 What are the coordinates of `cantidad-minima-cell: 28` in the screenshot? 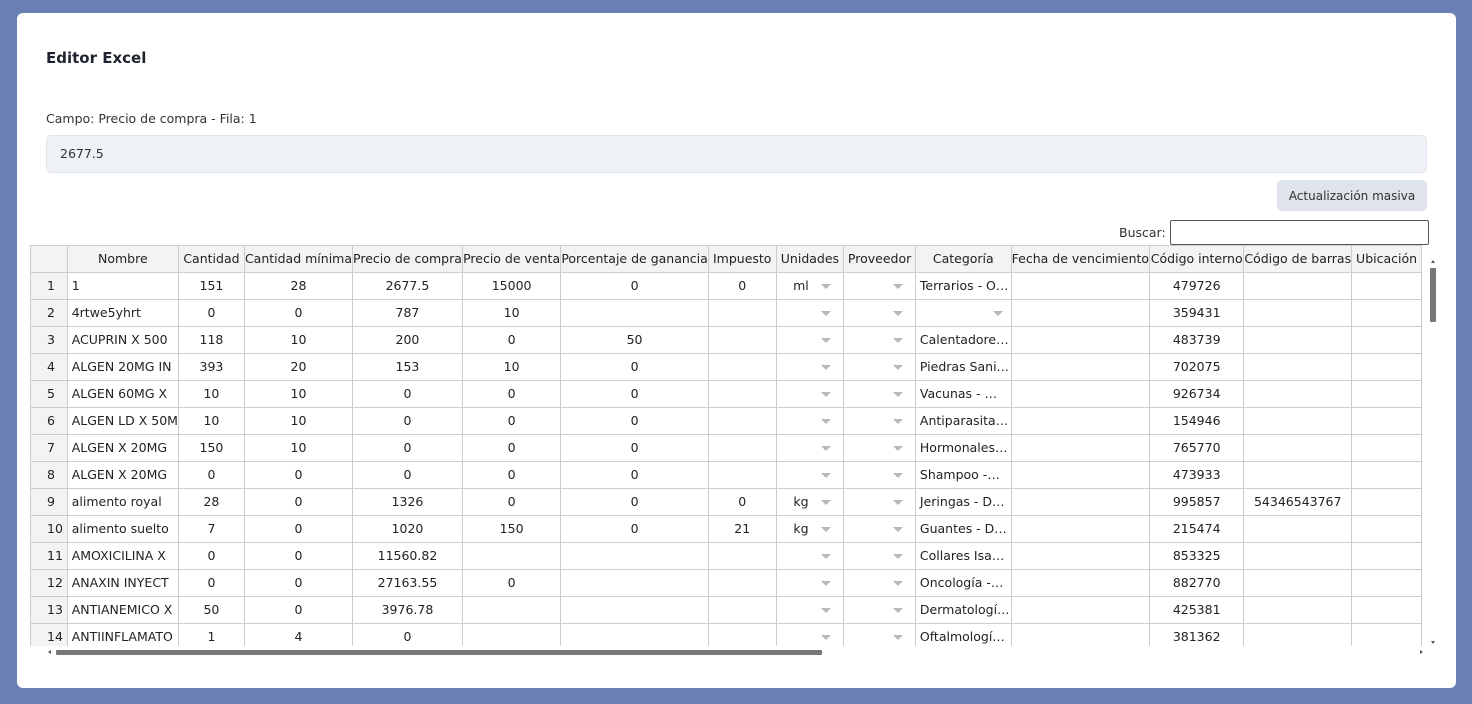 It's located at (299, 286).